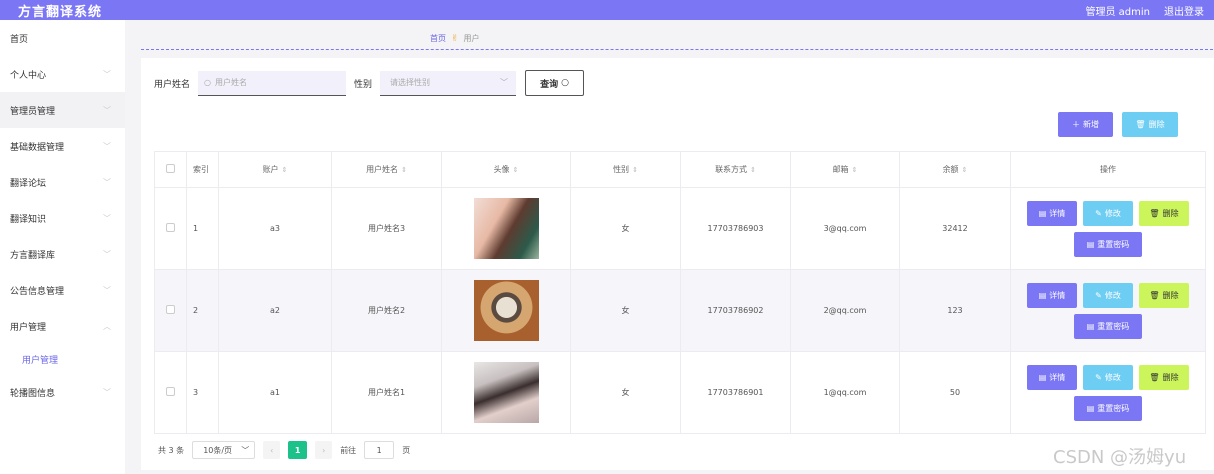  Describe the element at coordinates (955, 392) in the screenshot. I see `cell-balance: 50` at that location.